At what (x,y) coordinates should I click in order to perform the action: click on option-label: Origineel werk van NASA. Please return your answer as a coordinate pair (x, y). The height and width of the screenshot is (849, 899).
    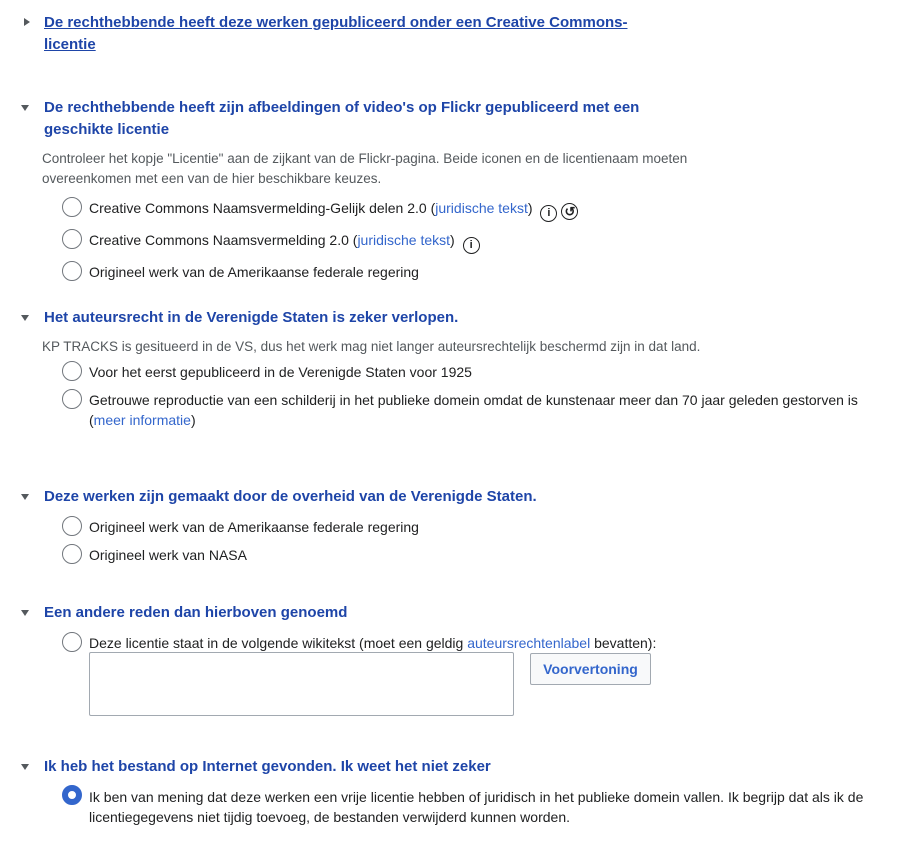
    Looking at the image, I should click on (168, 555).